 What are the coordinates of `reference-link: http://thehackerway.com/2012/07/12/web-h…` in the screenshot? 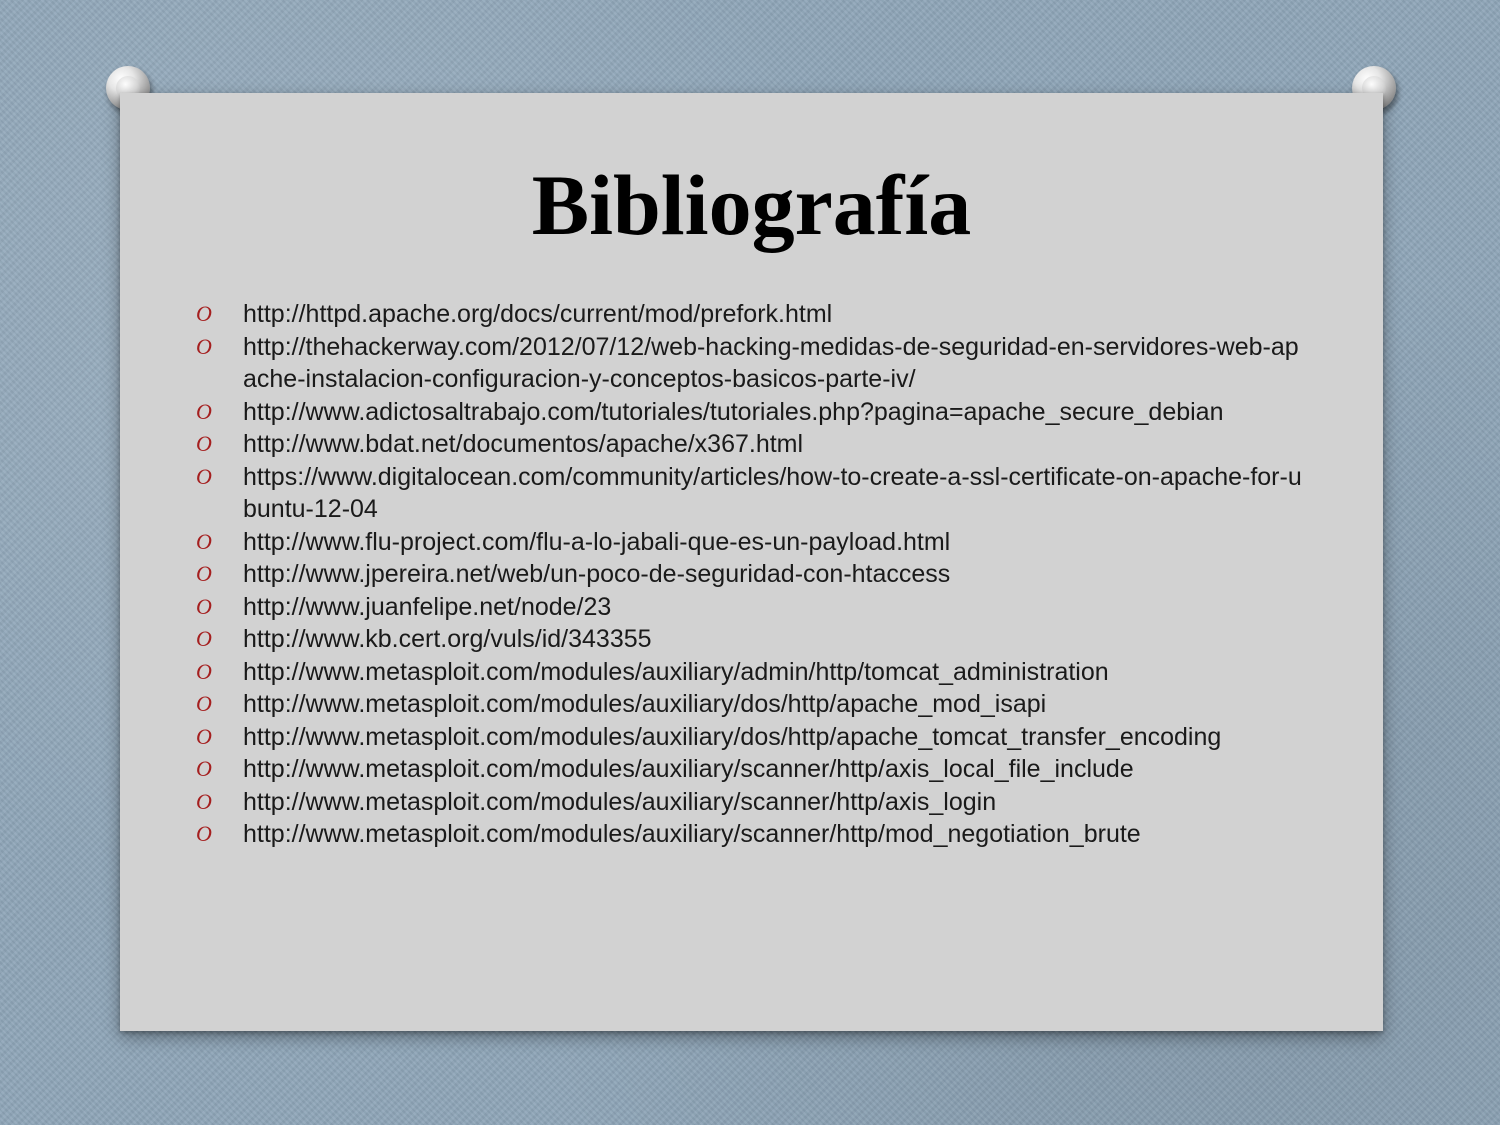 It's located at (771, 363).